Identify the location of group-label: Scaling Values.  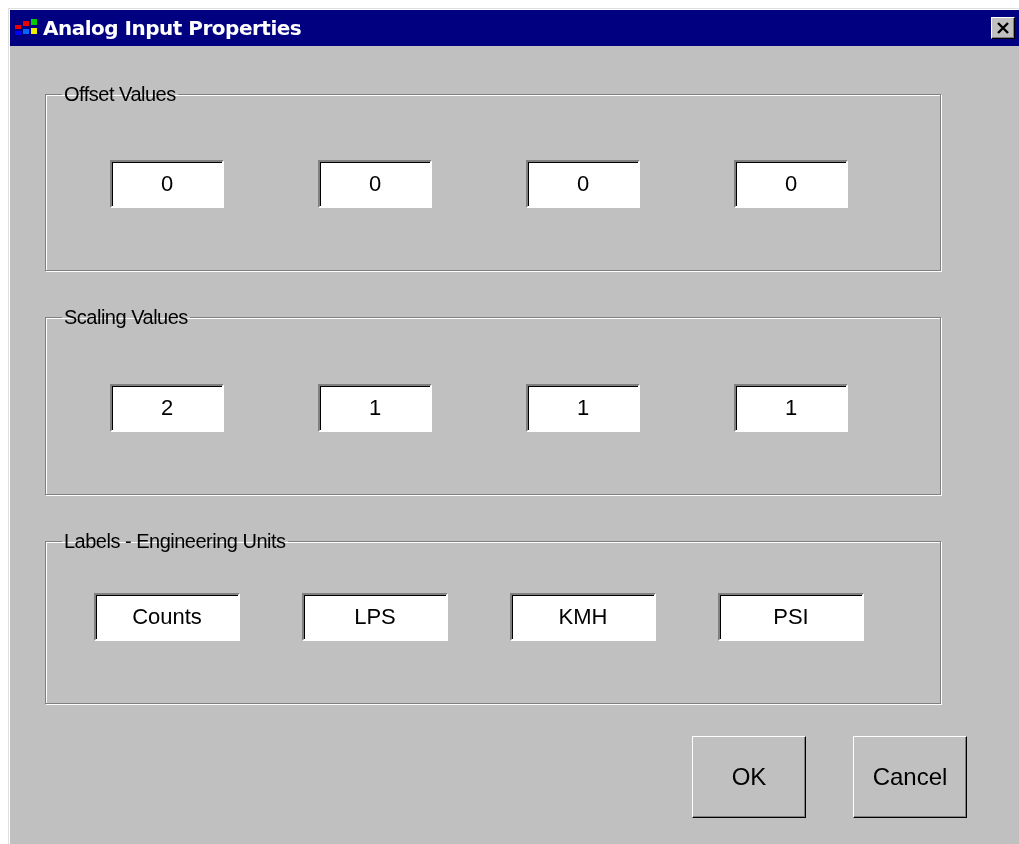
(126, 317).